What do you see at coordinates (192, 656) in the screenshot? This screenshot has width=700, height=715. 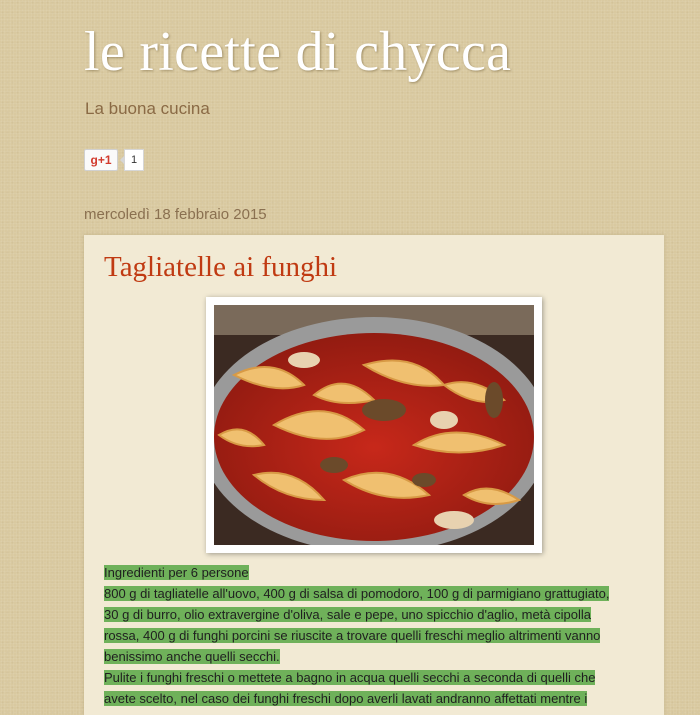 I see `post-line-5: benissimo anche quelli secchi.` at bounding box center [192, 656].